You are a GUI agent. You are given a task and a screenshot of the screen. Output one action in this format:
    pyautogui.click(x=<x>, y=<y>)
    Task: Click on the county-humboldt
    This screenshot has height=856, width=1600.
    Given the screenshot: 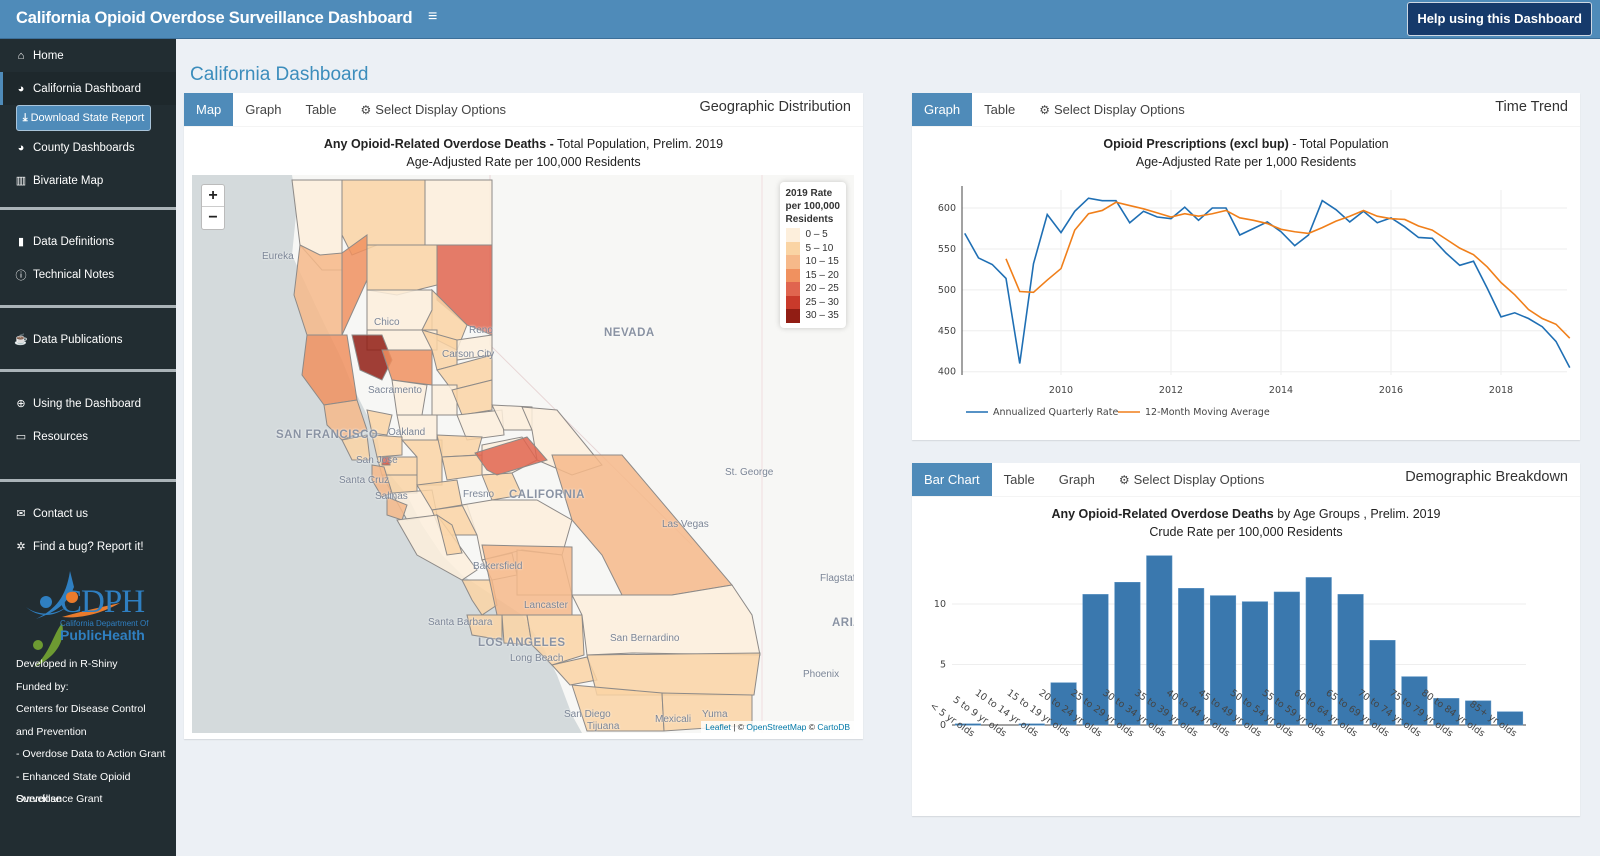 What is the action you would take?
    pyautogui.click(x=318, y=290)
    